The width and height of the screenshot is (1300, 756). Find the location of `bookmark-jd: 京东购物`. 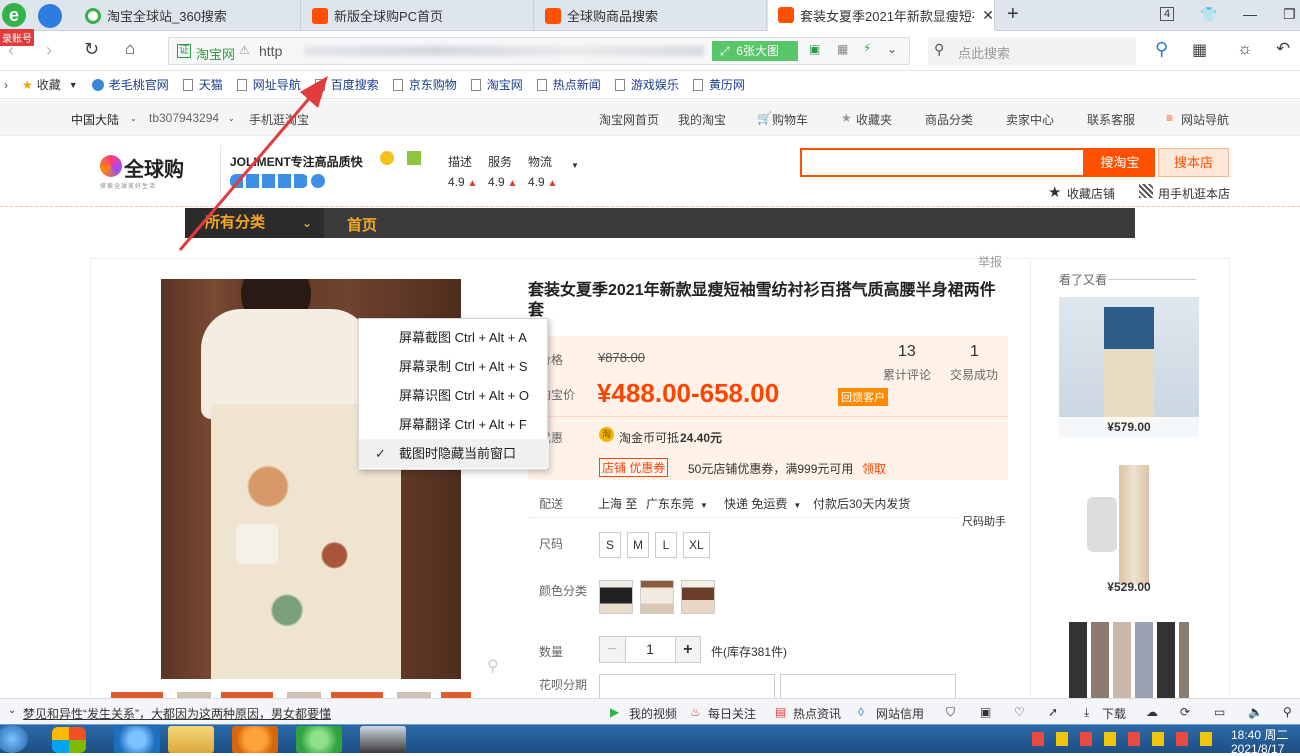

bookmark-jd: 京东购物 is located at coordinates (424, 84).